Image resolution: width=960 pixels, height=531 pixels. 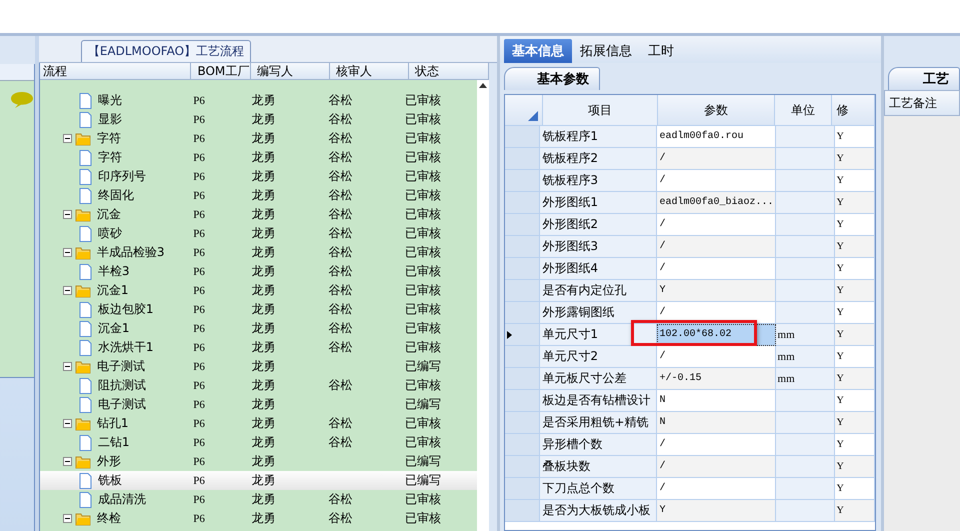 What do you see at coordinates (448, 71) in the screenshot?
I see `column-header: 状态` at bounding box center [448, 71].